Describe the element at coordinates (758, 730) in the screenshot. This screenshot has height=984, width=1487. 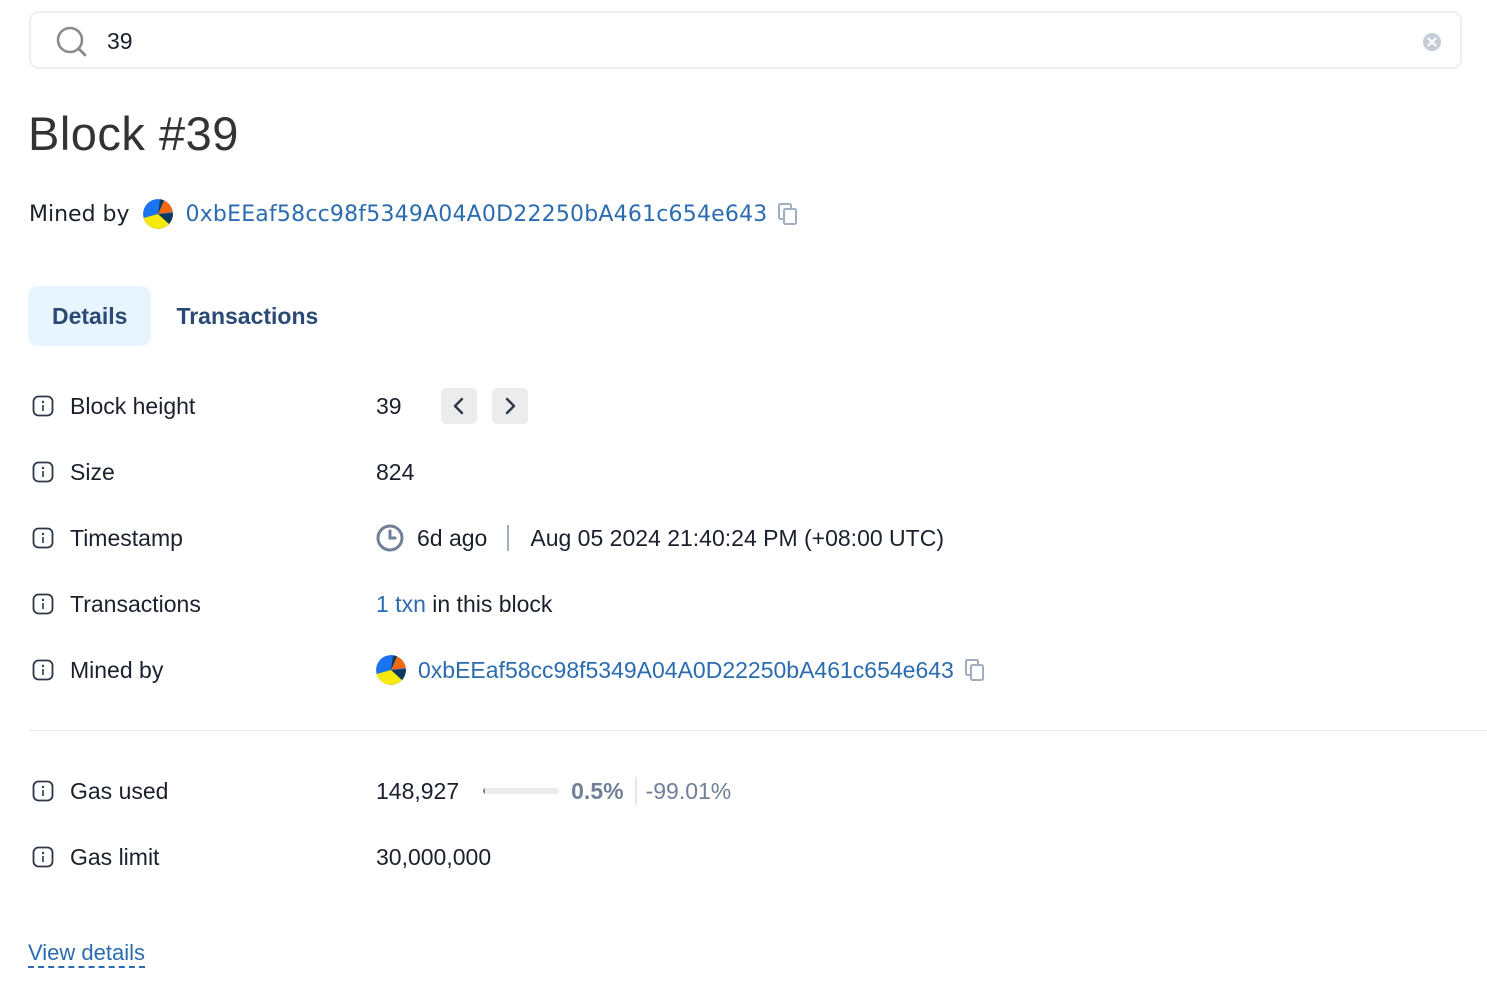
I see `section-divider` at that location.